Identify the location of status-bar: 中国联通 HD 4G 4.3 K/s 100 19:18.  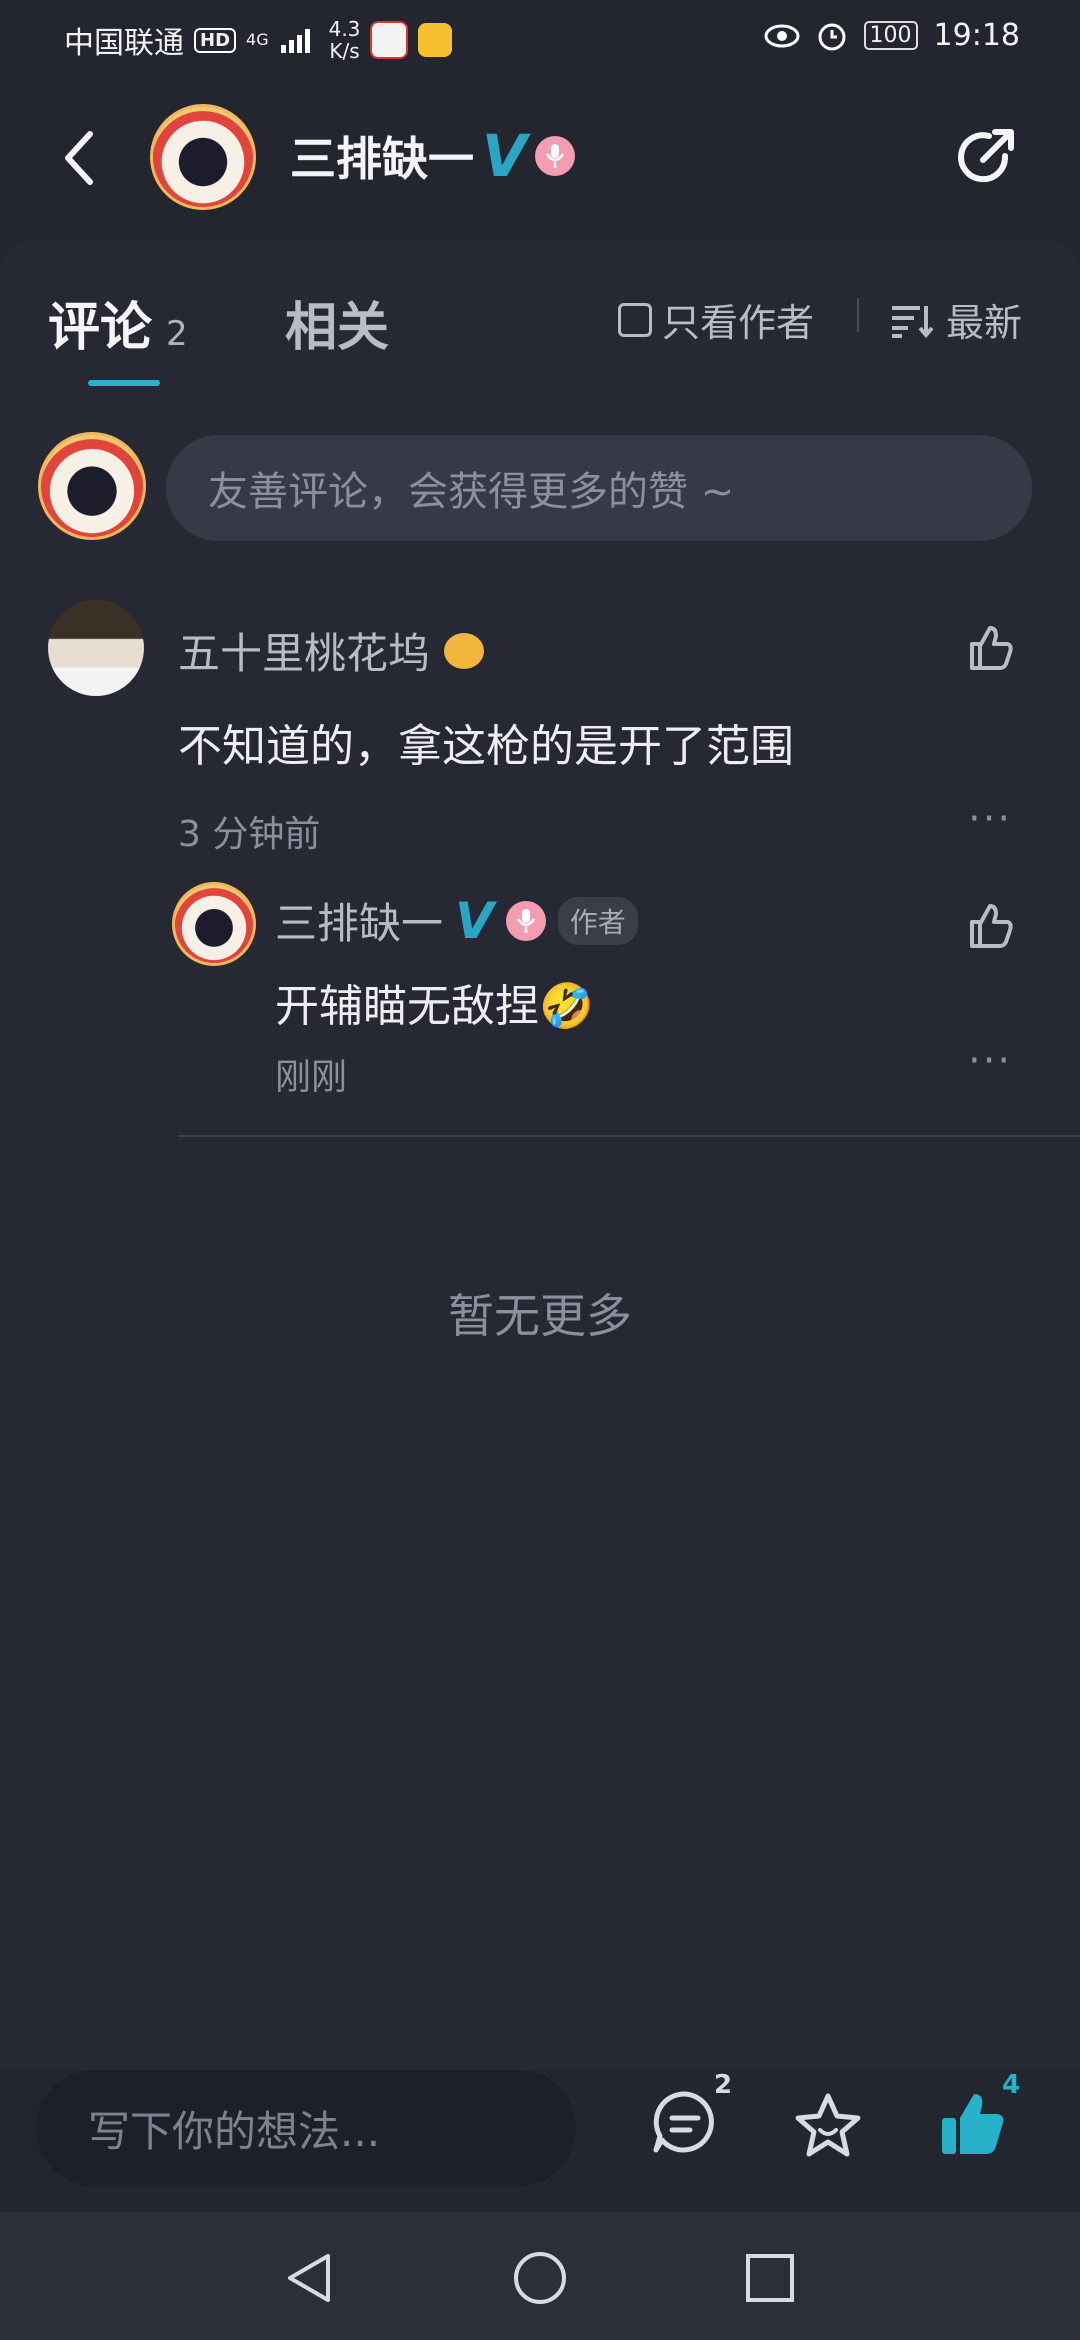
(540, 38).